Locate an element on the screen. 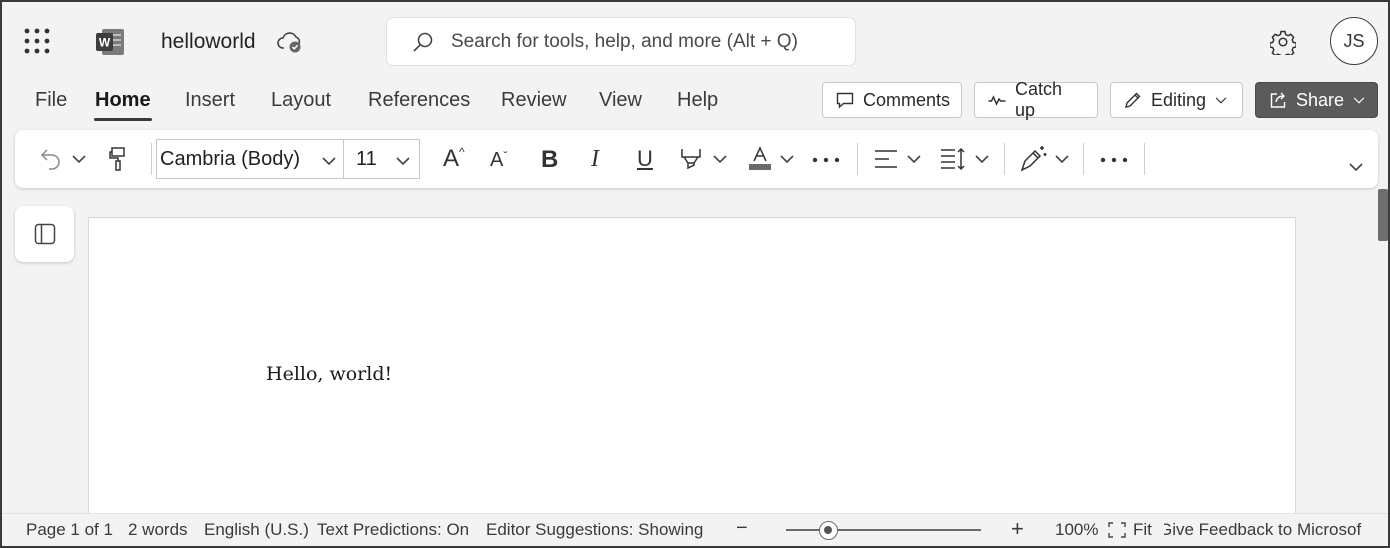  activity-icon is located at coordinates (997, 100).